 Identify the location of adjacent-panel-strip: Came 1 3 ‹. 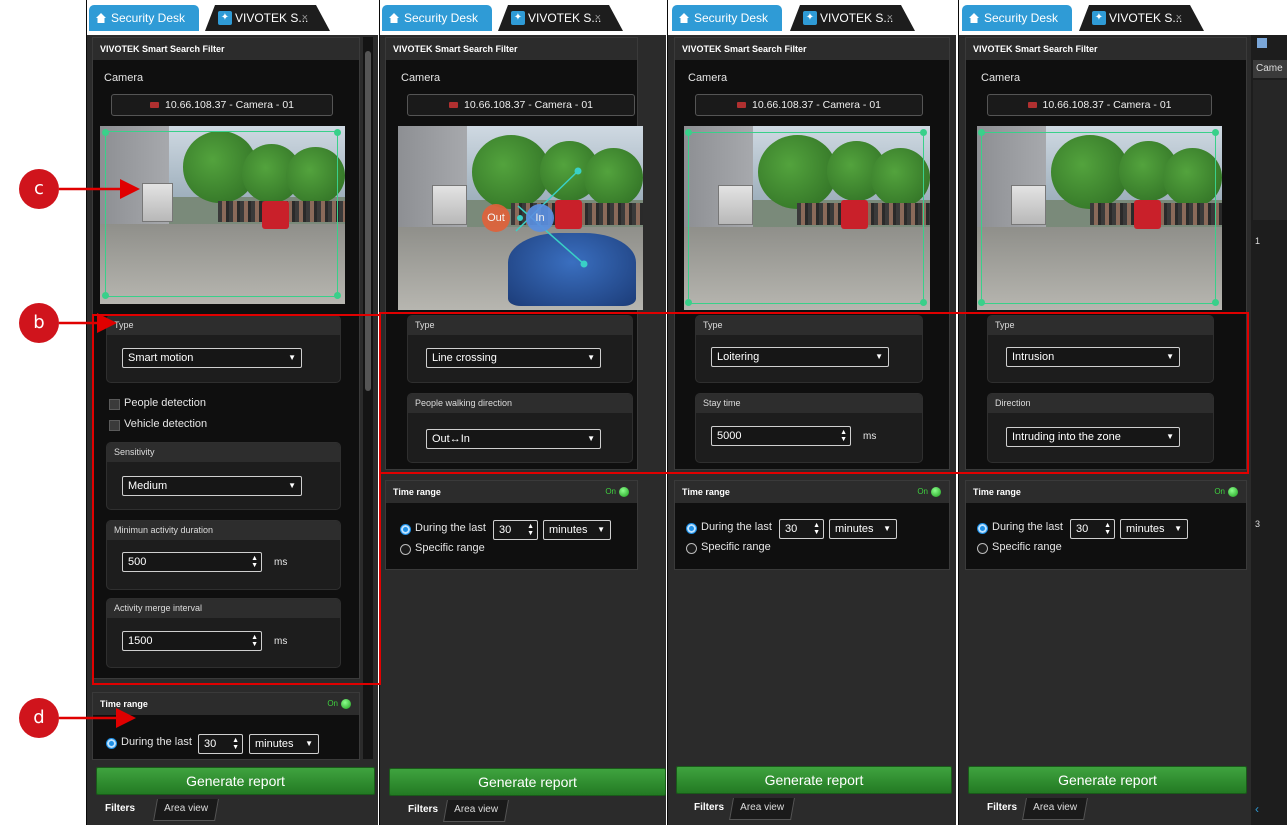
(1269, 412).